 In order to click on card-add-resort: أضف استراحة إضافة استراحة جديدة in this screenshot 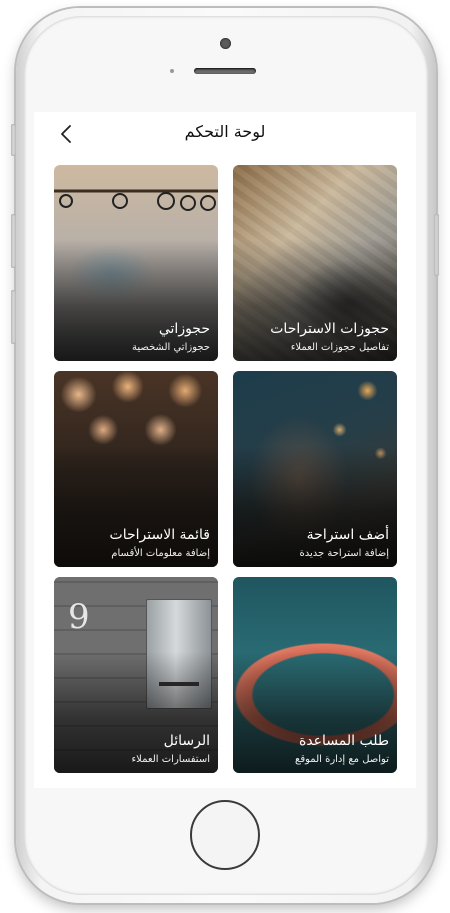, I will do `click(315, 469)`.